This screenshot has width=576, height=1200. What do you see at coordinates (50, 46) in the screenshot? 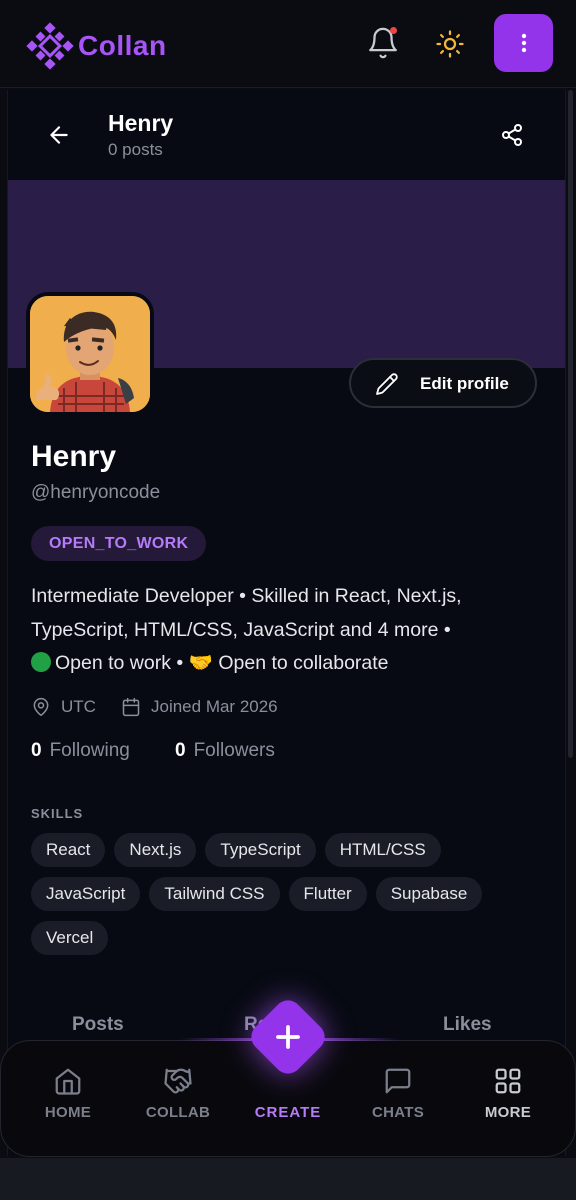
I see `collan-logo-icon` at bounding box center [50, 46].